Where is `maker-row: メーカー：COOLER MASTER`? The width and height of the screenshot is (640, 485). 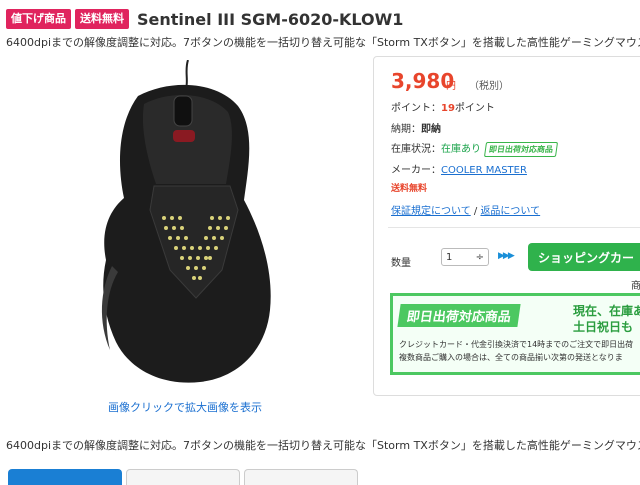
maker-row: メーカー：COOLER MASTER is located at coordinates (459, 170).